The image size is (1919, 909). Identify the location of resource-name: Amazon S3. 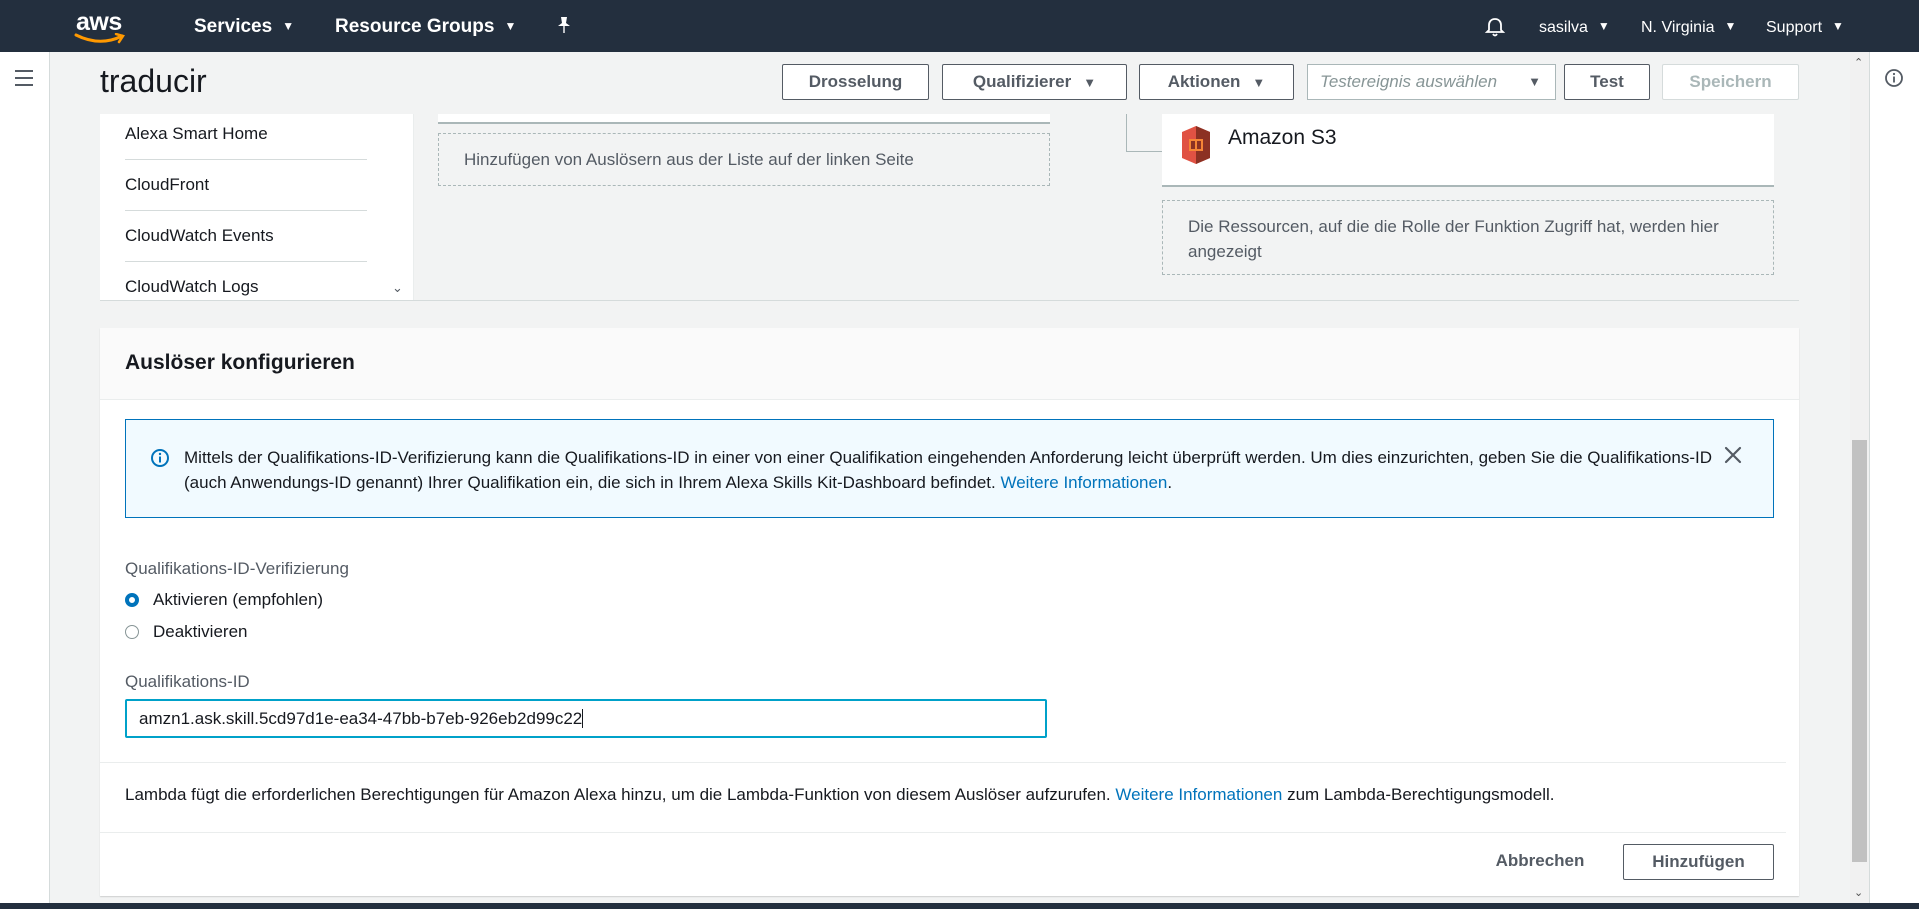
(1282, 137).